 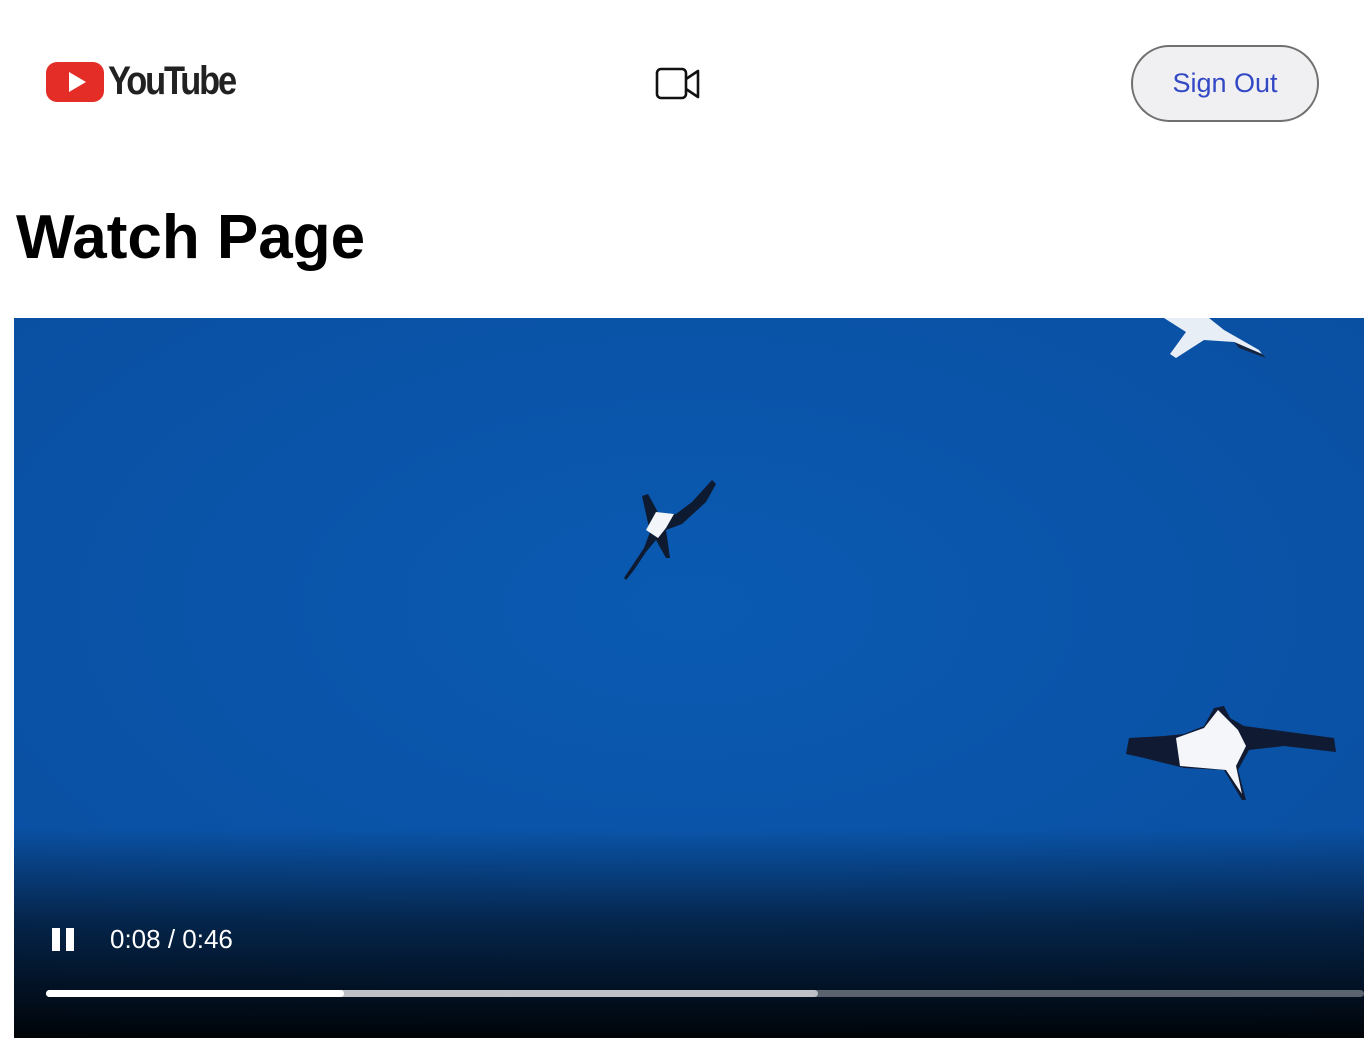 I want to click on youtube-play-icon, so click(x=75, y=82).